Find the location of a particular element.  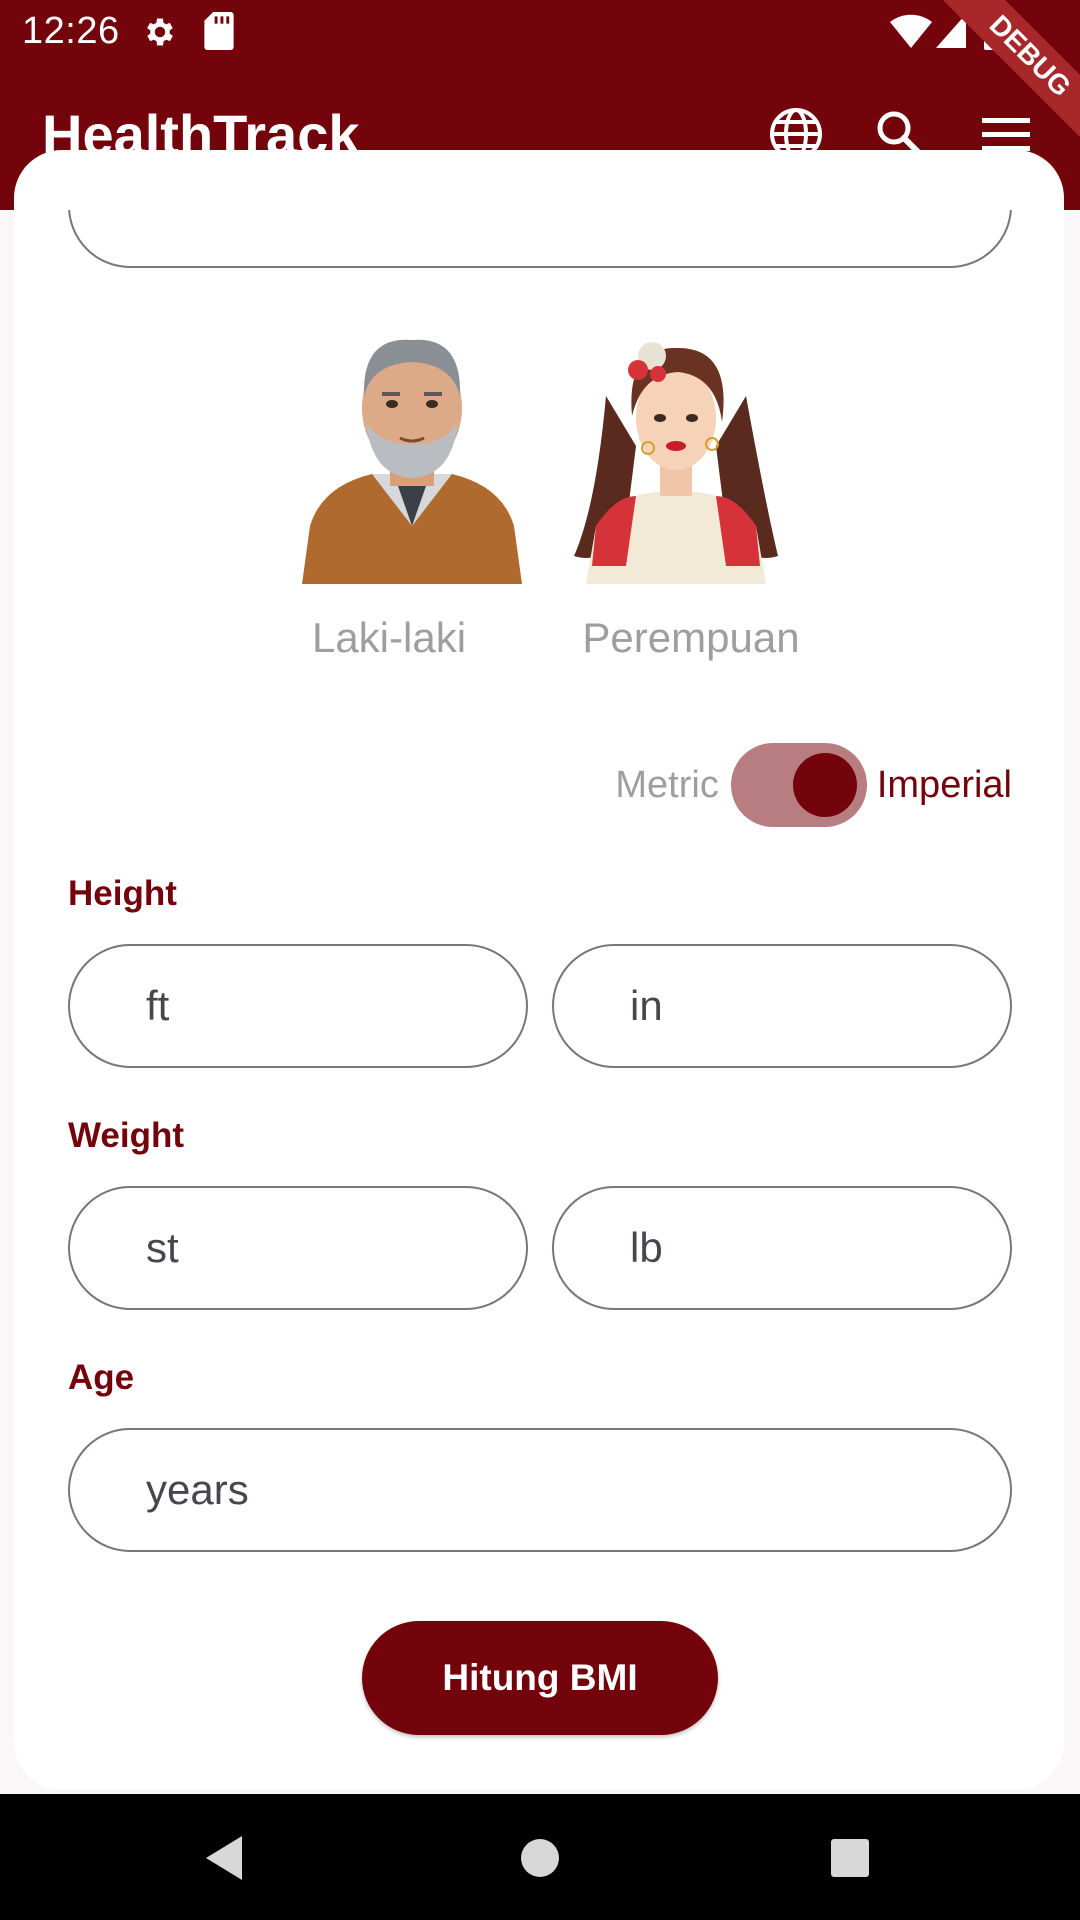

status-time: 12:26 is located at coordinates (71, 31).